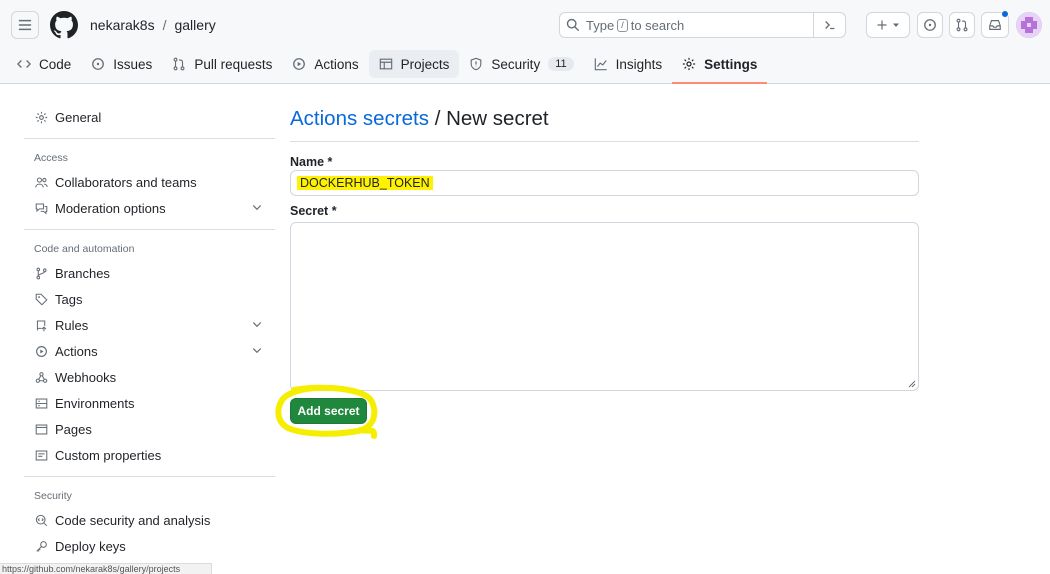 The image size is (1050, 574). I want to click on tab-projects-label: Projects, so click(425, 64).